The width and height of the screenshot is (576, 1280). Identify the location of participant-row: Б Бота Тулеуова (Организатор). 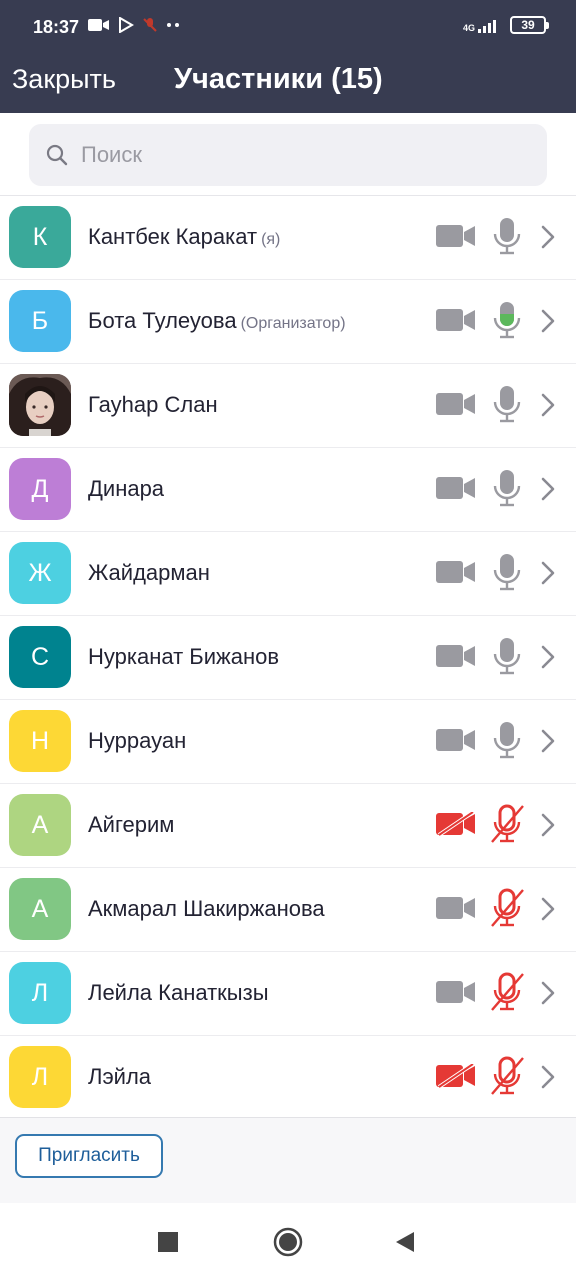
(288, 322).